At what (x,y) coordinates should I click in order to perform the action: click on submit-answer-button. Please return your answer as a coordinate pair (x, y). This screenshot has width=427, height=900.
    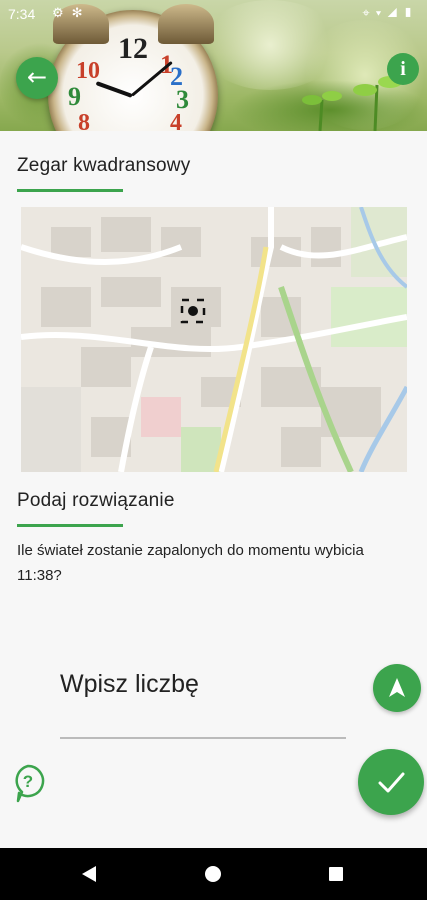
    Looking at the image, I should click on (391, 782).